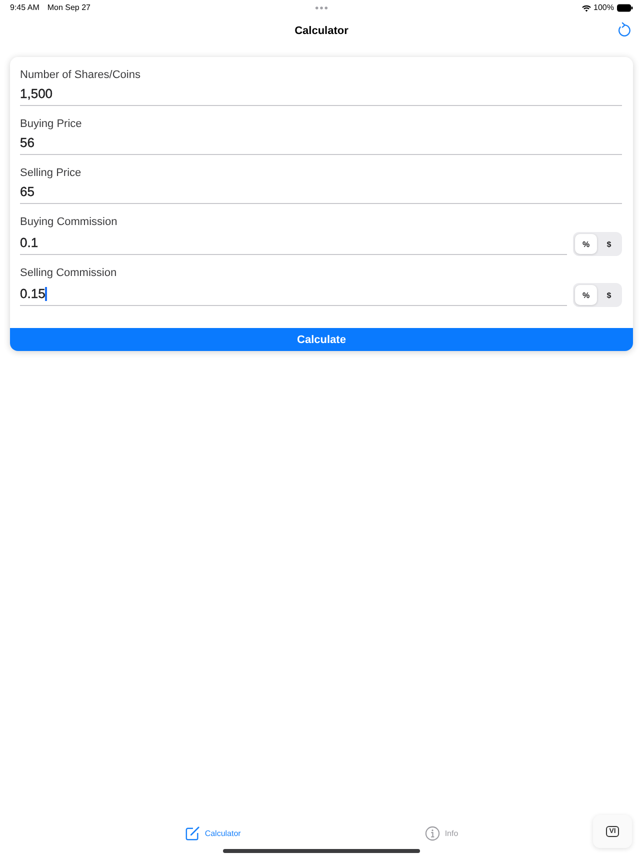 The image size is (643, 858). What do you see at coordinates (51, 173) in the screenshot?
I see `field-label: Selling Price` at bounding box center [51, 173].